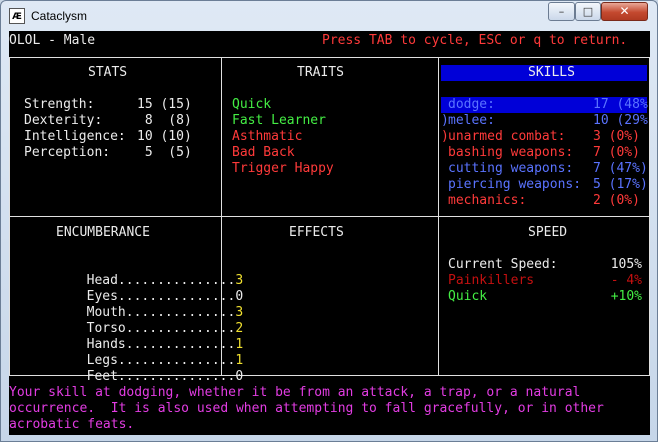 The height and width of the screenshot is (442, 658). Describe the element at coordinates (52, 40) in the screenshot. I see `character-name: OLOL - Male` at that location.